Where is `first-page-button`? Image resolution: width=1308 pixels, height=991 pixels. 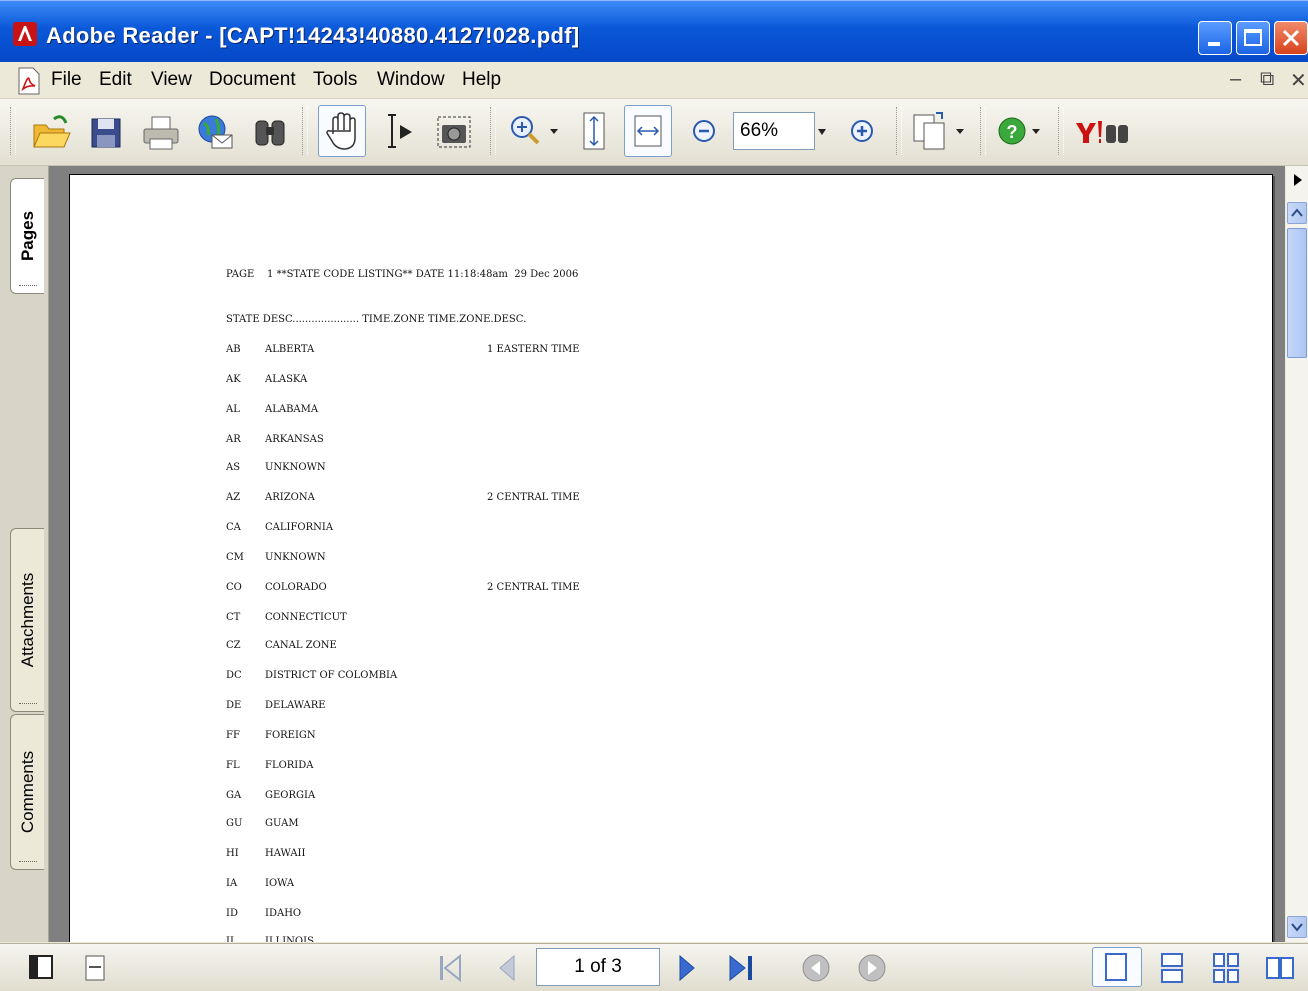
first-page-button is located at coordinates (450, 968).